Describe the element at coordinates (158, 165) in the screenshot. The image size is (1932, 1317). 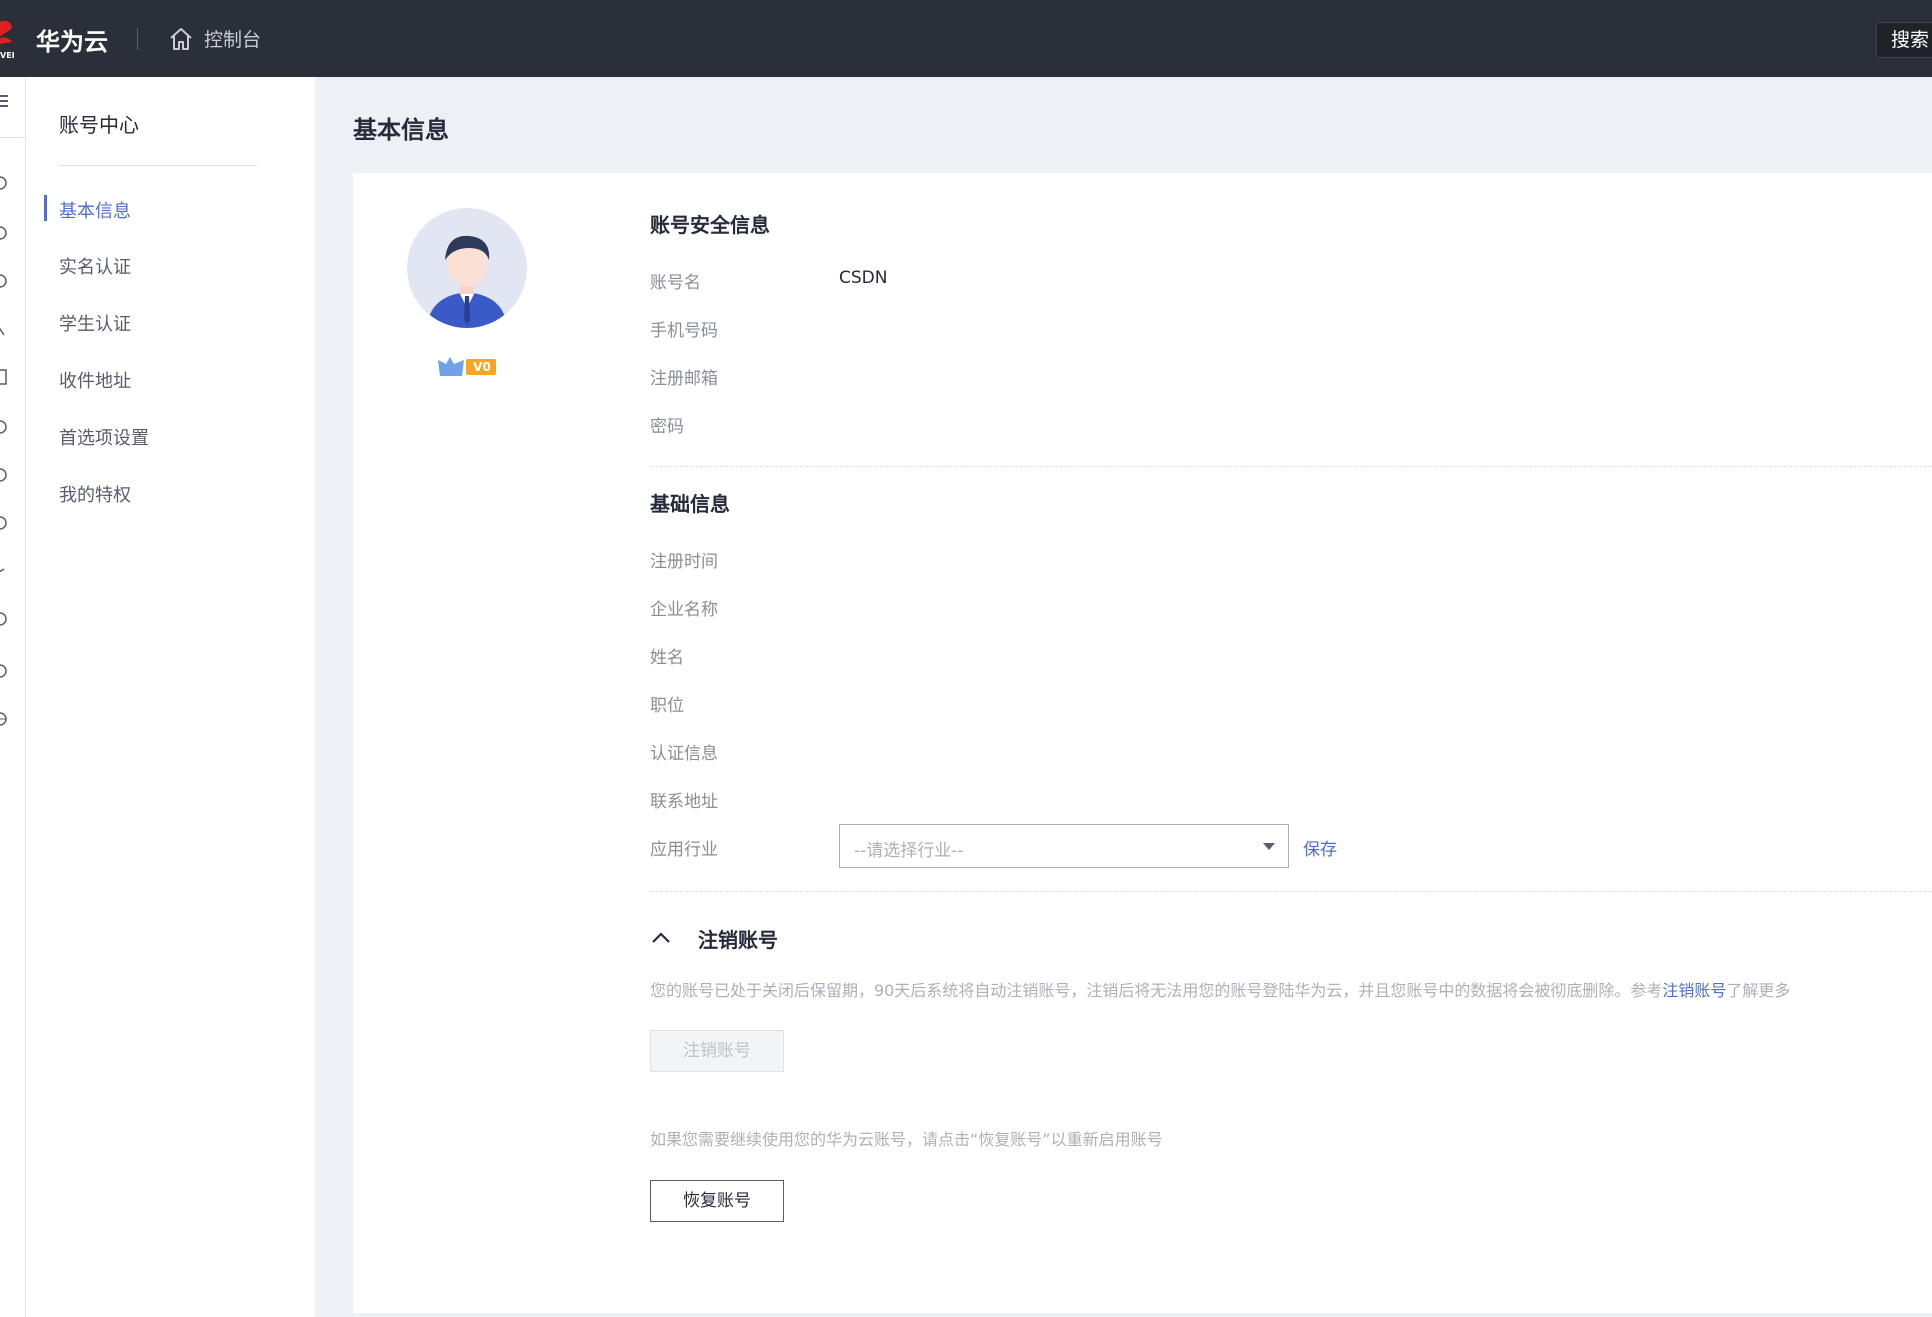
I see `nav-divider` at that location.